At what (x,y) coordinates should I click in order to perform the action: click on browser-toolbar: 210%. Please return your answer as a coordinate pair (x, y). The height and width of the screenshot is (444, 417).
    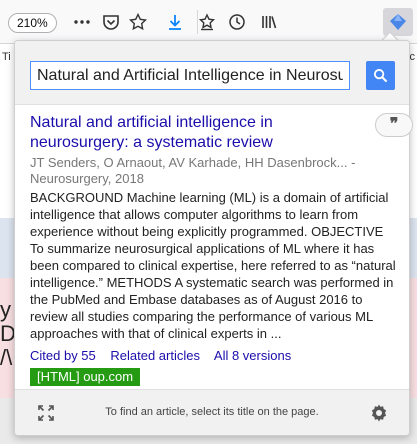
    Looking at the image, I should click on (208, 22).